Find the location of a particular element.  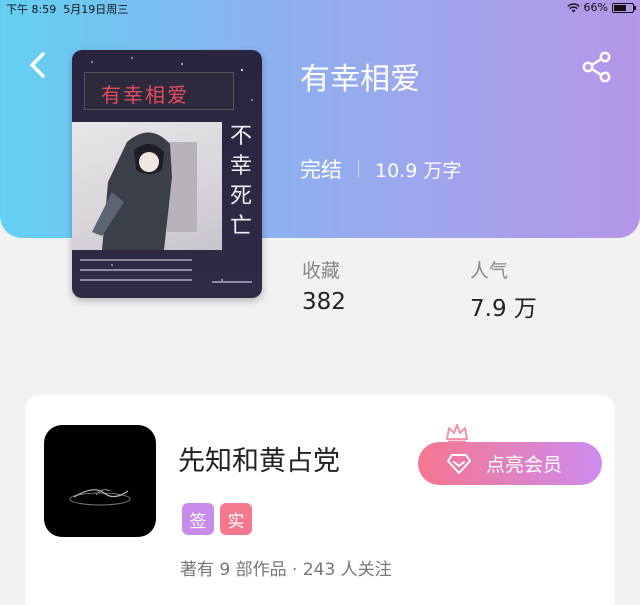

popularity-label: 人气 is located at coordinates (489, 271).